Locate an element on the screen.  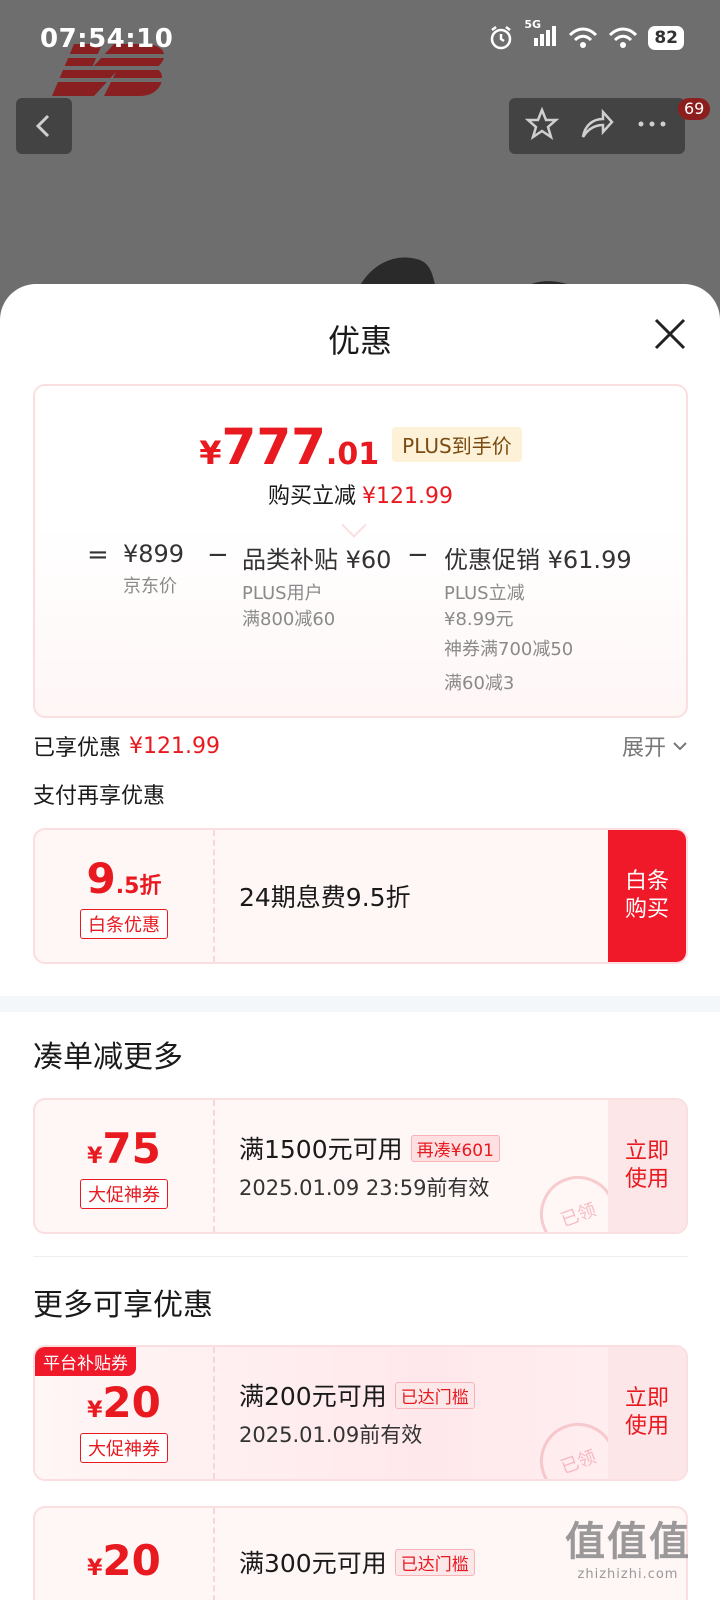
coupon-expiry: 2025.01.09前有效 is located at coordinates (331, 1435).